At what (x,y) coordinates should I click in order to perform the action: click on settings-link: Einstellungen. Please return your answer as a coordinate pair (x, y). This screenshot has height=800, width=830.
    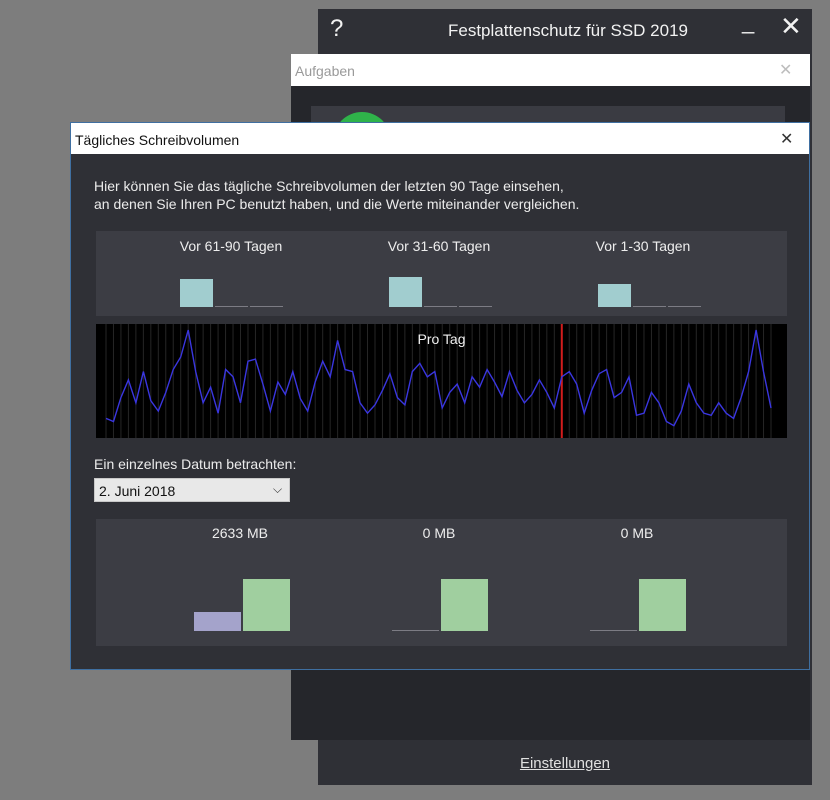
    Looking at the image, I should click on (565, 763).